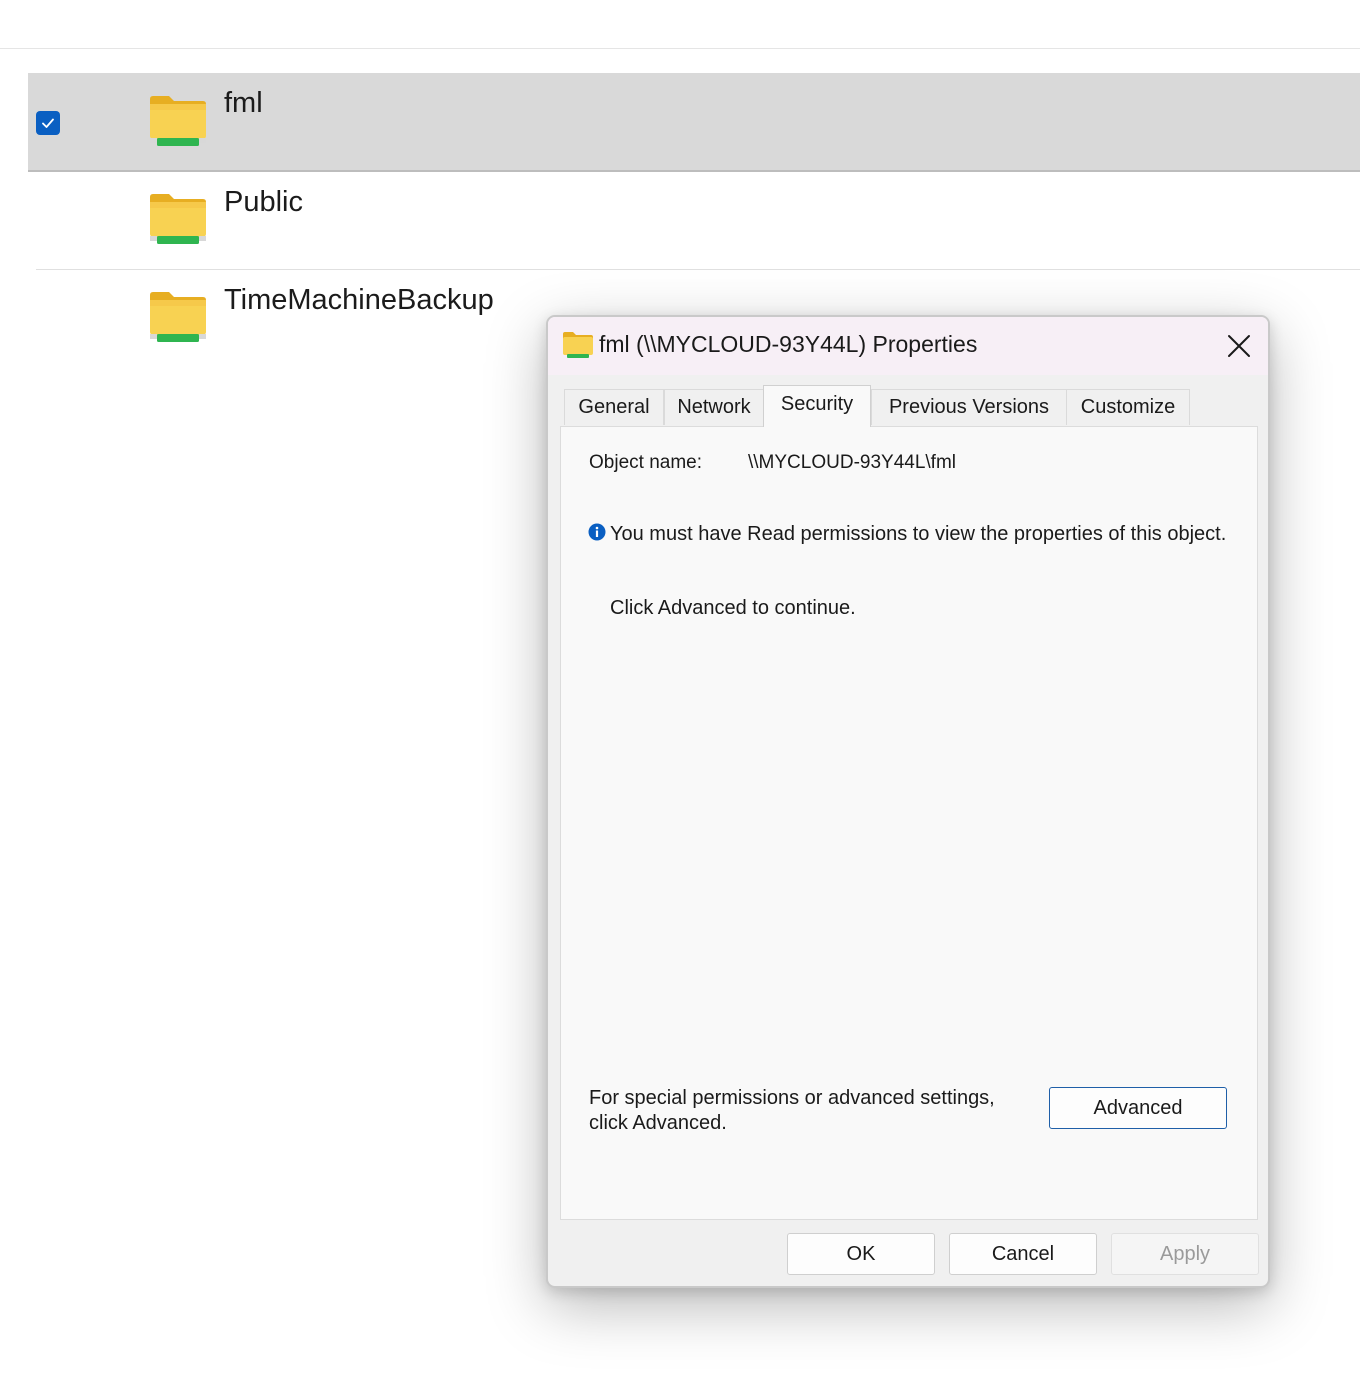  I want to click on object-name-value: \\MYCLOUD-93Y44L\fml, so click(852, 462).